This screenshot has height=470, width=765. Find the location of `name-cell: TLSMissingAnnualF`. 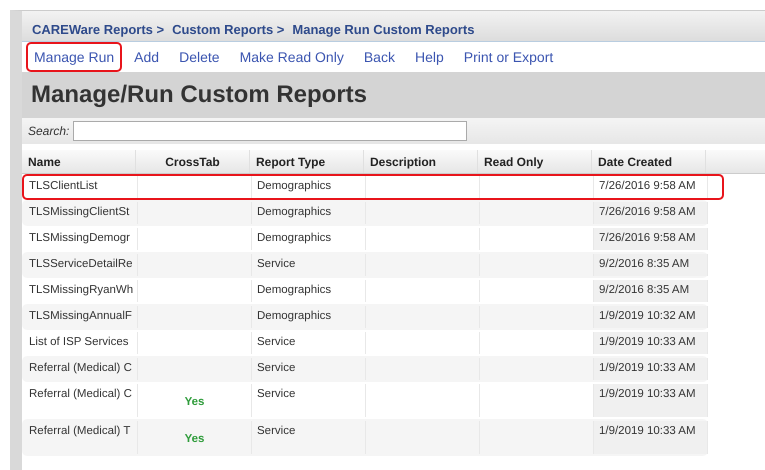

name-cell: TLSMissingAnnualF is located at coordinates (81, 317).